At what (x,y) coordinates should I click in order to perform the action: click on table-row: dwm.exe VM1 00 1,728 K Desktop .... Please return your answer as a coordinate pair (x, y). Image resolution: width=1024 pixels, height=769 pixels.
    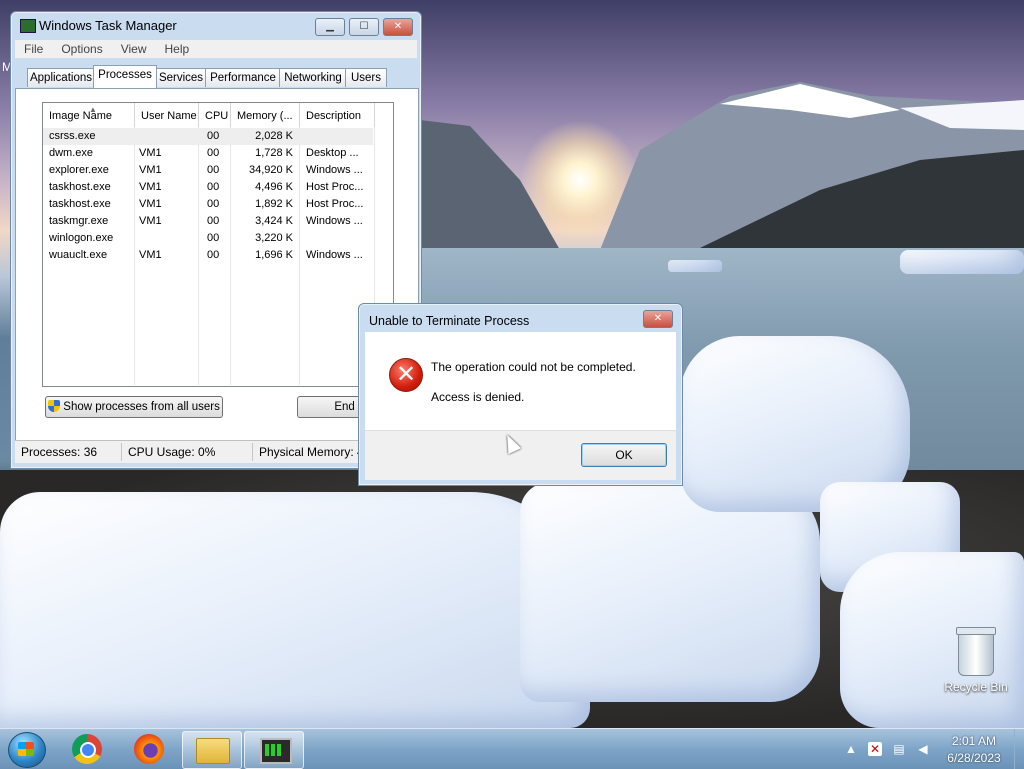
    Looking at the image, I should click on (208, 153).